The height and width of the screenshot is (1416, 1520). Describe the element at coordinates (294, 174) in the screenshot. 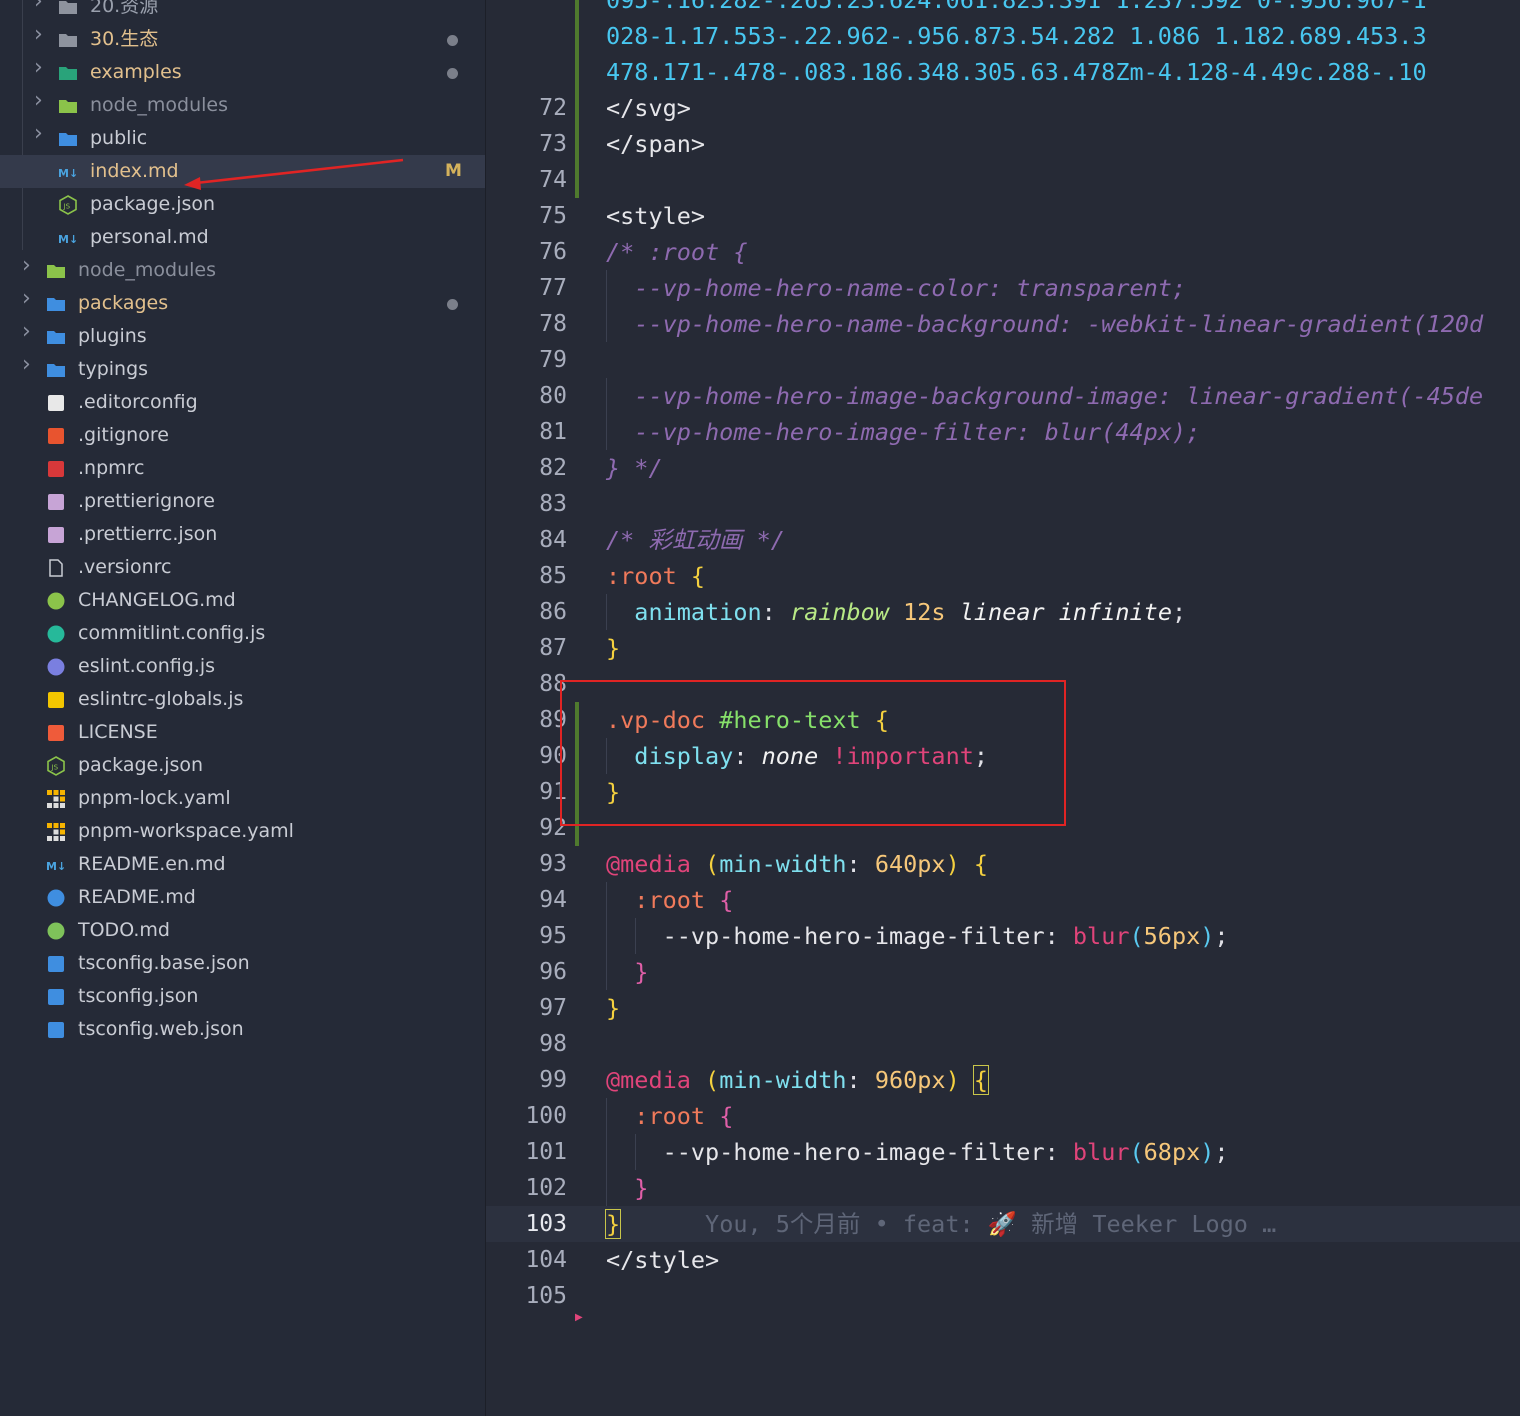

I see `annotation-arrow` at that location.